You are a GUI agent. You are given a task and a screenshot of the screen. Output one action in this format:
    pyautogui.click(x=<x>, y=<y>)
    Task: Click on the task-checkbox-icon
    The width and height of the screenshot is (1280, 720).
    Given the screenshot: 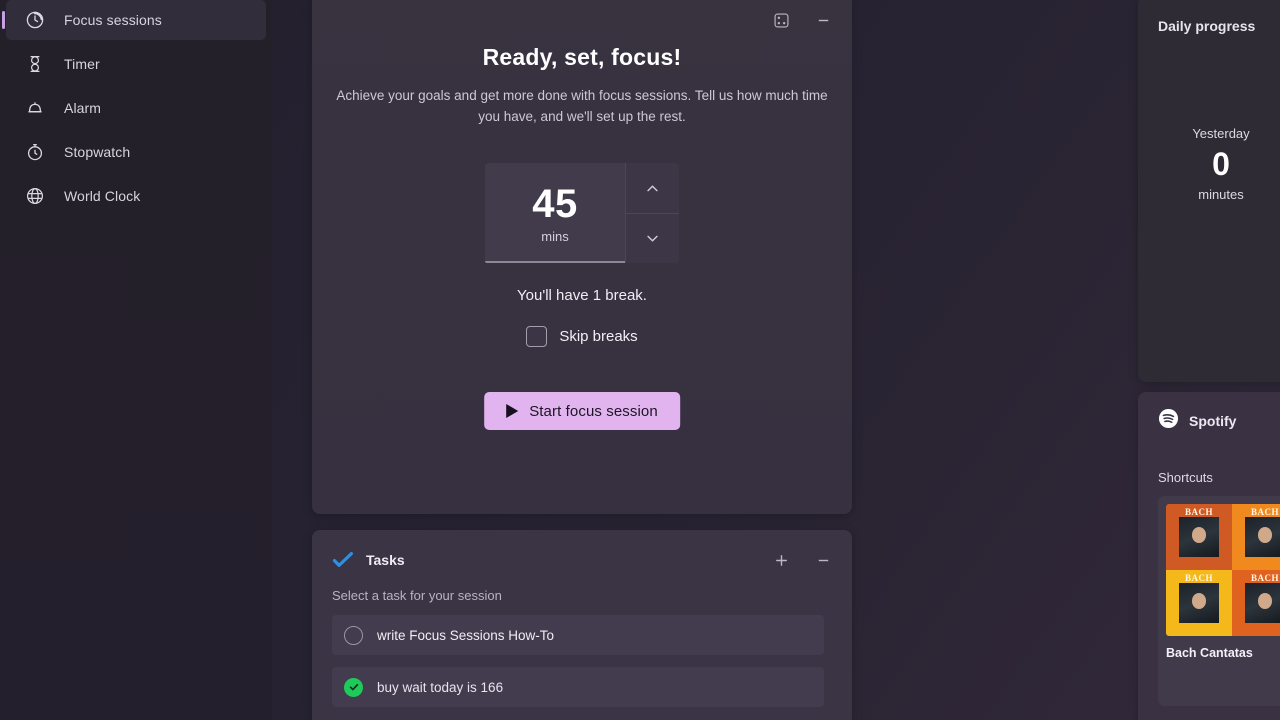 What is the action you would take?
    pyautogui.click(x=353, y=635)
    